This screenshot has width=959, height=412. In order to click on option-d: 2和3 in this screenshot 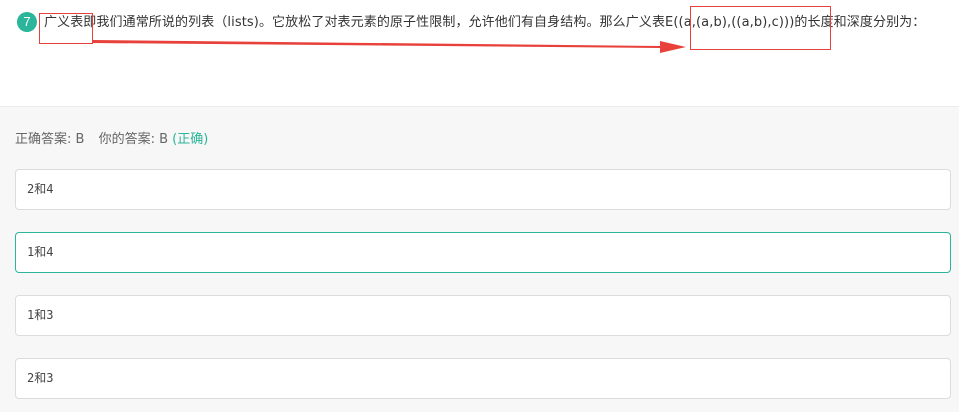, I will do `click(483, 378)`.